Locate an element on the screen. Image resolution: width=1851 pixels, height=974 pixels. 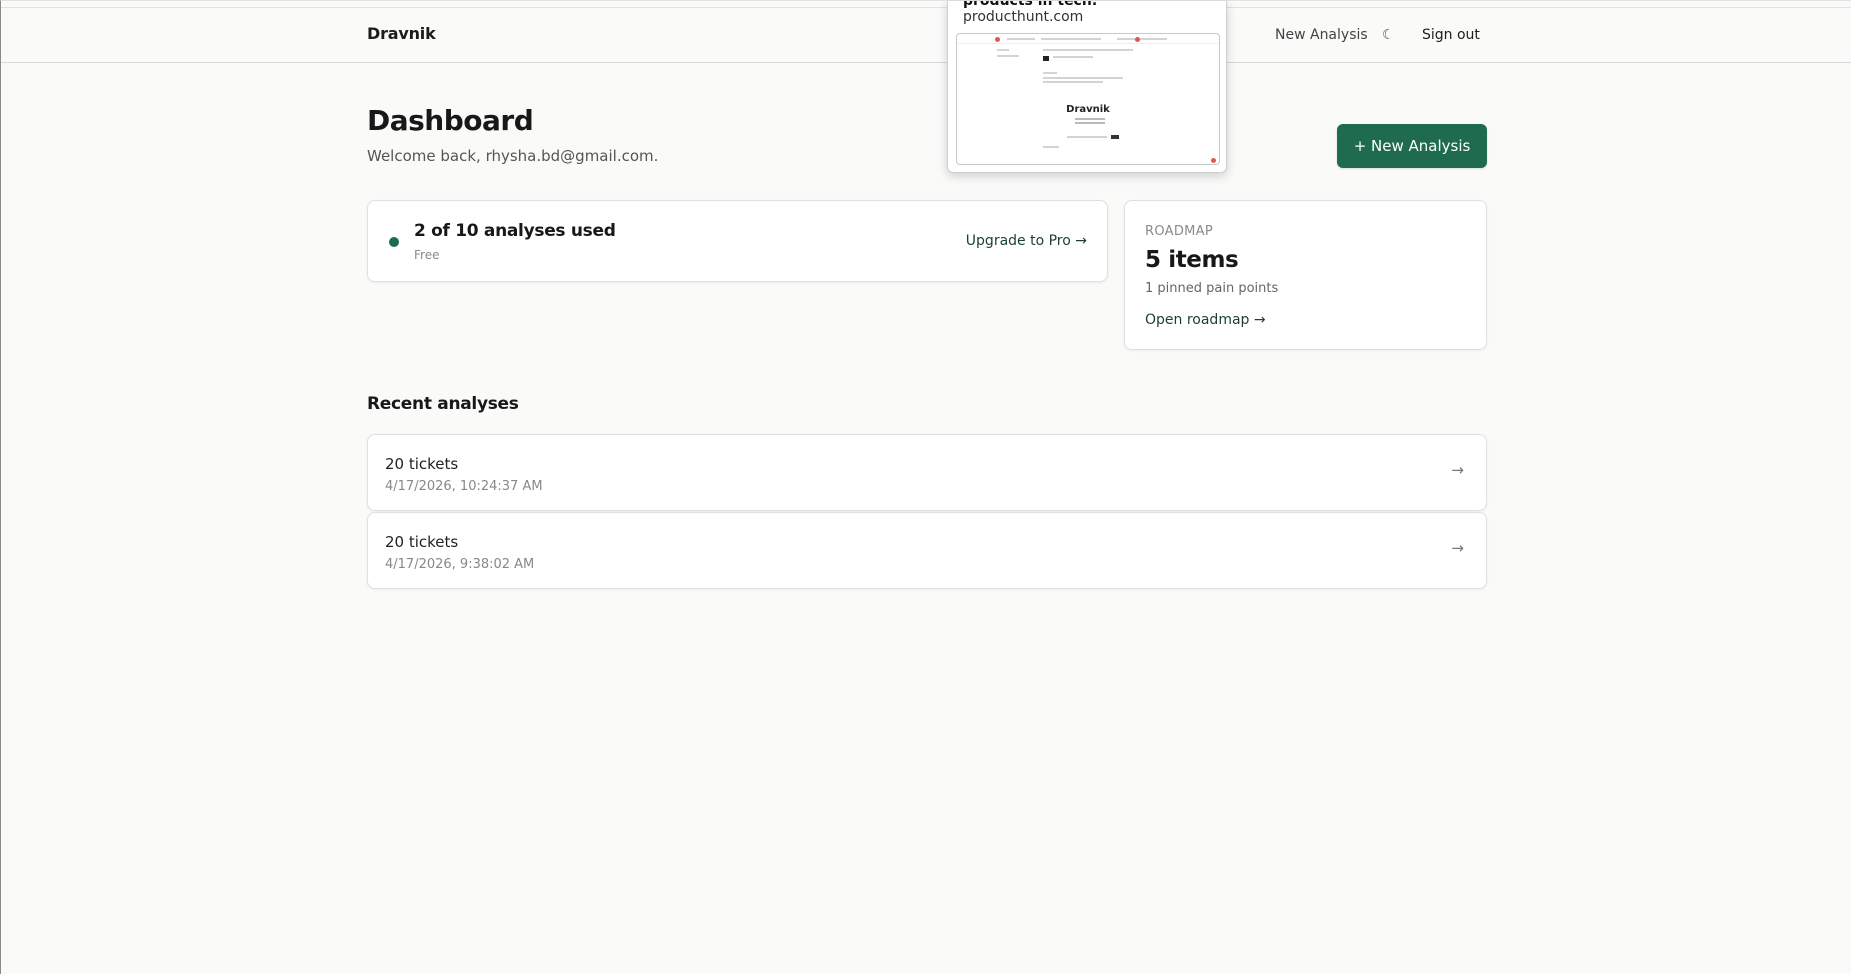
thumbnail-logo-icon is located at coordinates (997, 39).